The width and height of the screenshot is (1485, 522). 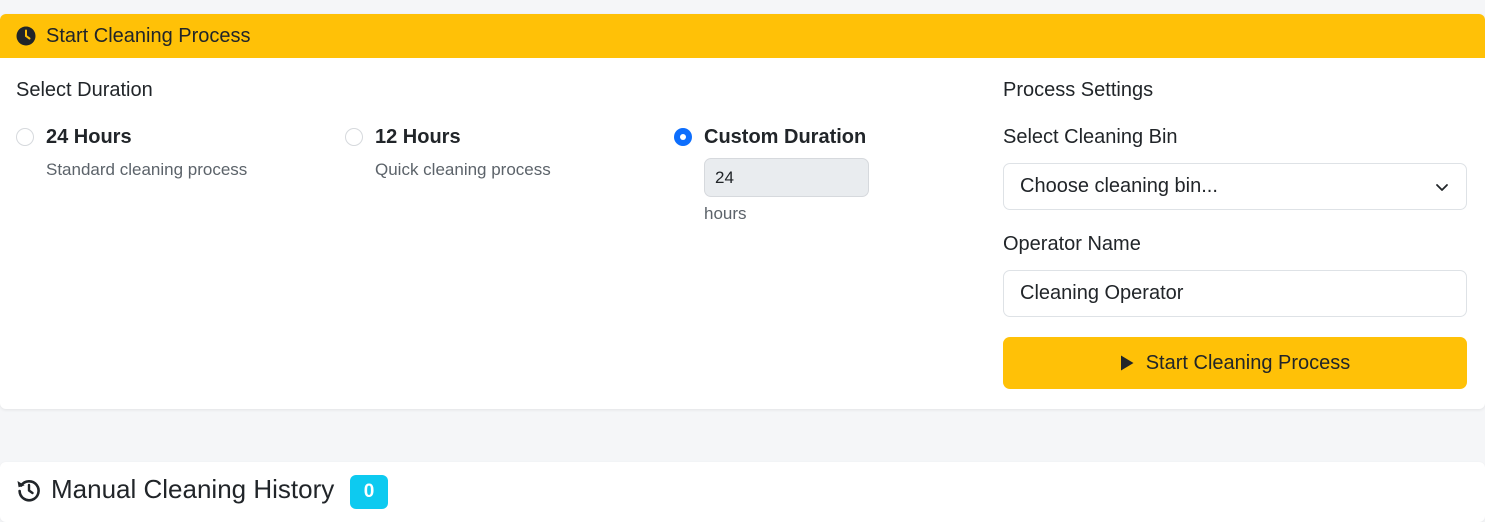 I want to click on radio-label-12-hours: 12 Hours, so click(x=418, y=137).